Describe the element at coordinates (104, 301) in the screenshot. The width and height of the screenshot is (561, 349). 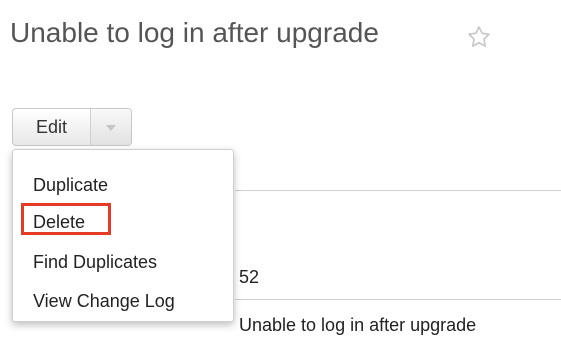
I see `menu-item-view-change-log: View Change Log` at that location.